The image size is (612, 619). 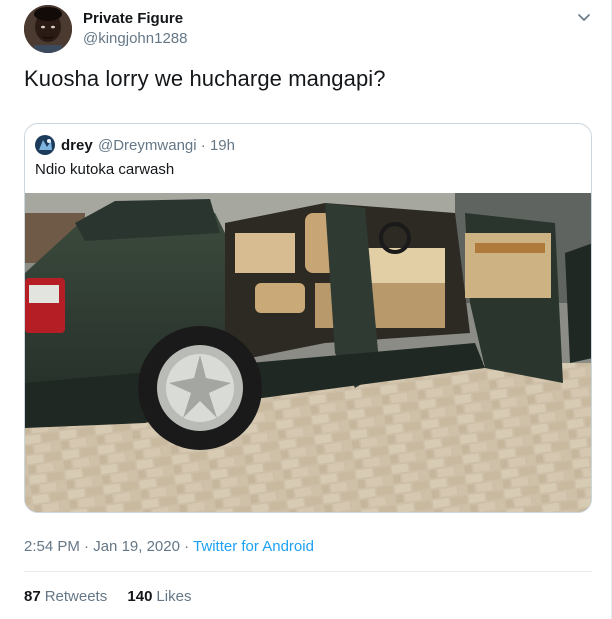 What do you see at coordinates (584, 17) in the screenshot?
I see `chevron-down-icon` at bounding box center [584, 17].